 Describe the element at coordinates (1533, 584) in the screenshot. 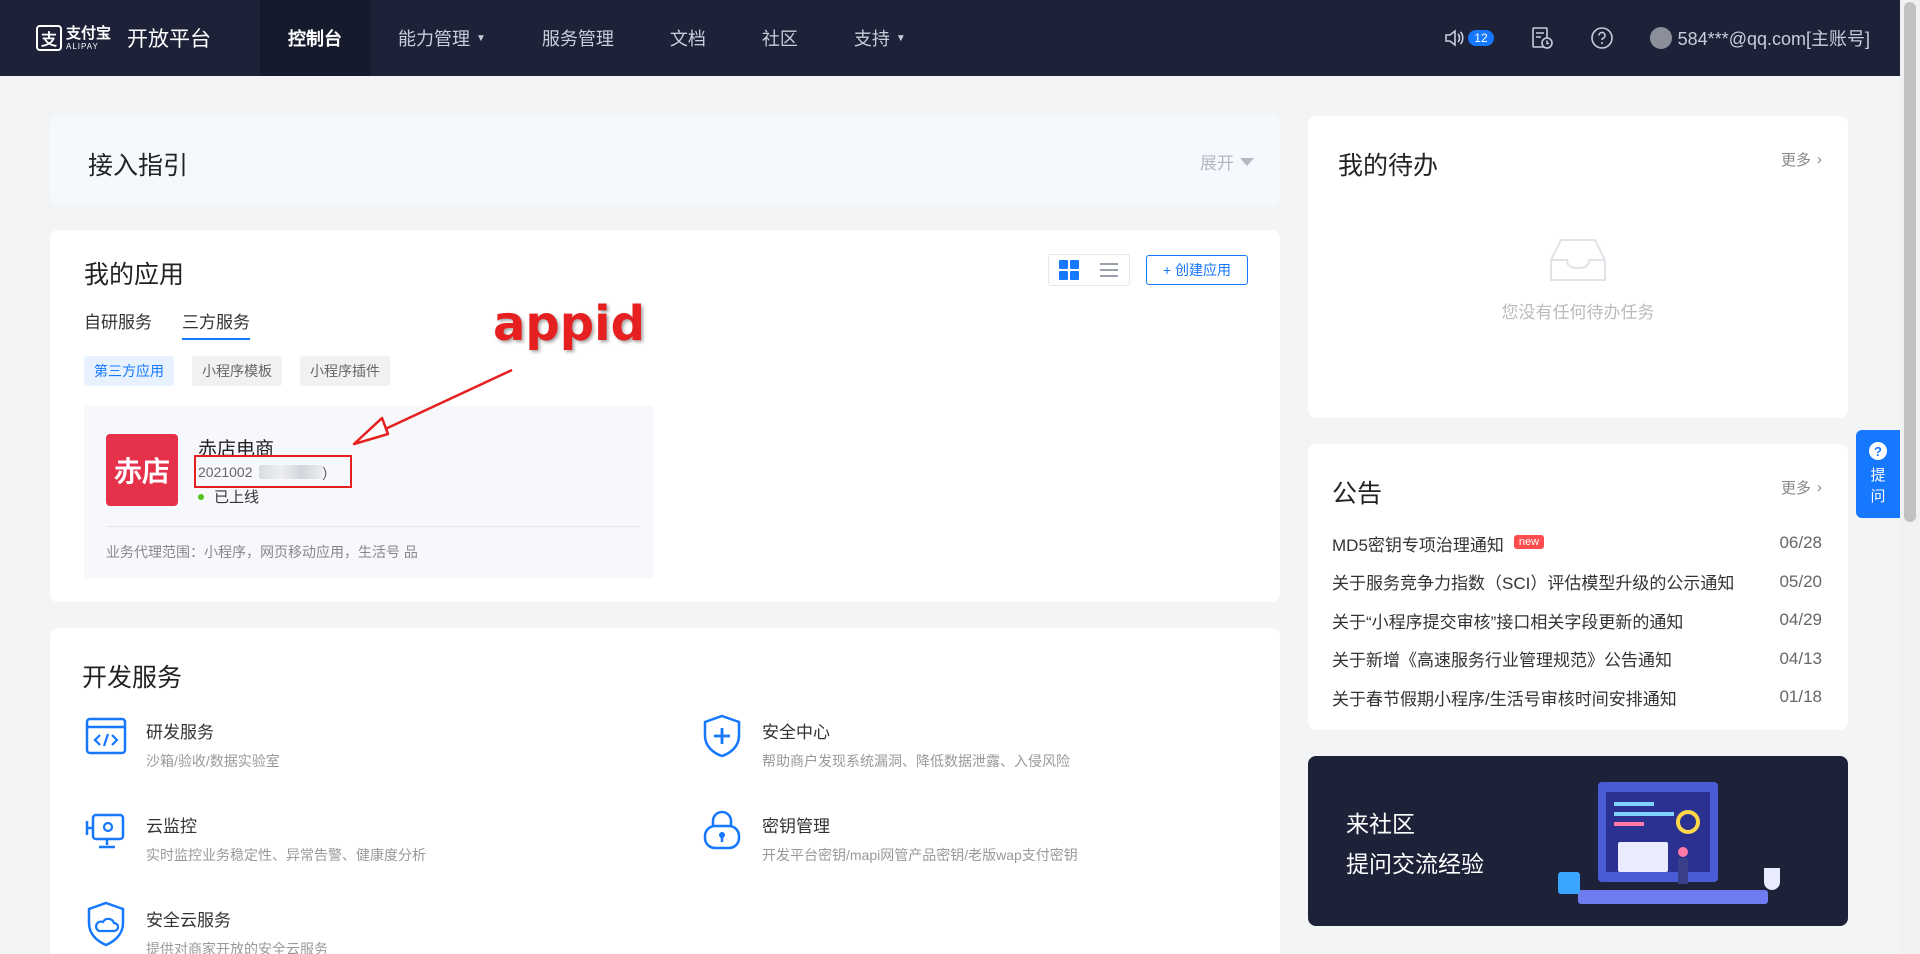

I see `notice-text: 关于服务竞争力指数（SCI）评估模型升级的公示通知` at that location.